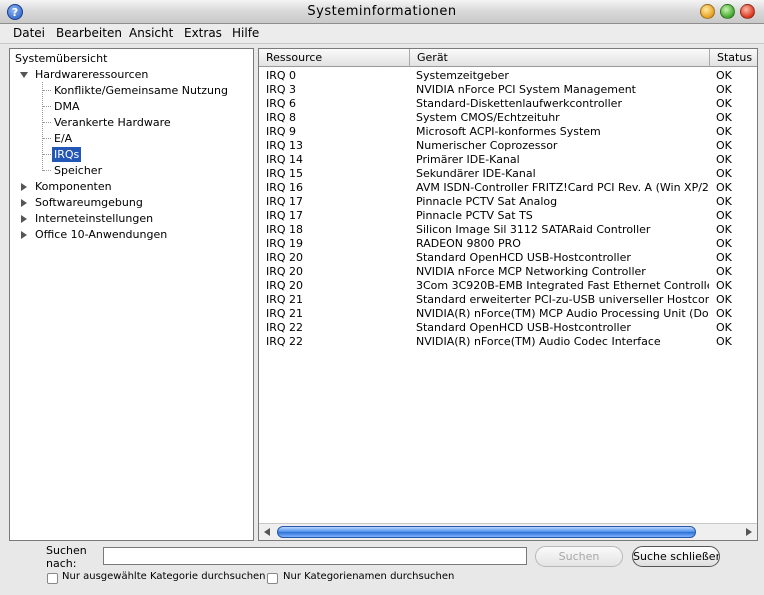 This screenshot has height=595, width=764. Describe the element at coordinates (78, 170) in the screenshot. I see `tree-item-speicher: Speicher` at that location.